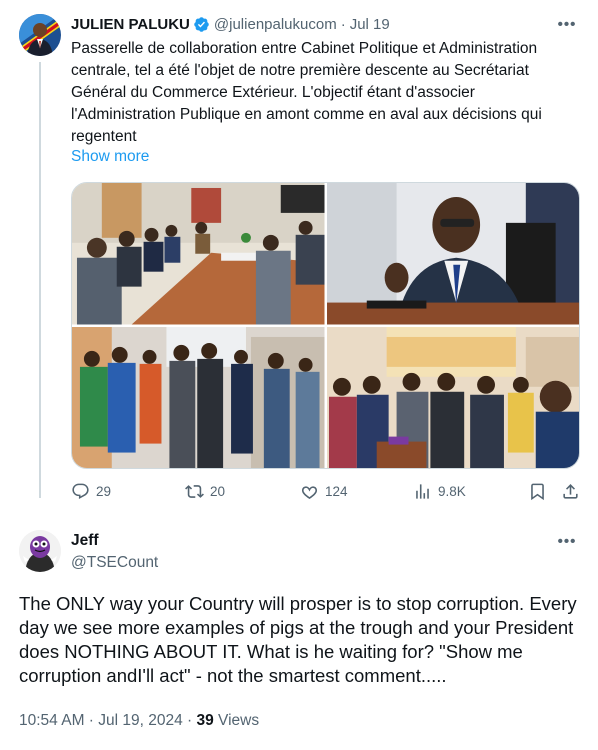  I want to click on reply-count: 29, so click(104, 491).